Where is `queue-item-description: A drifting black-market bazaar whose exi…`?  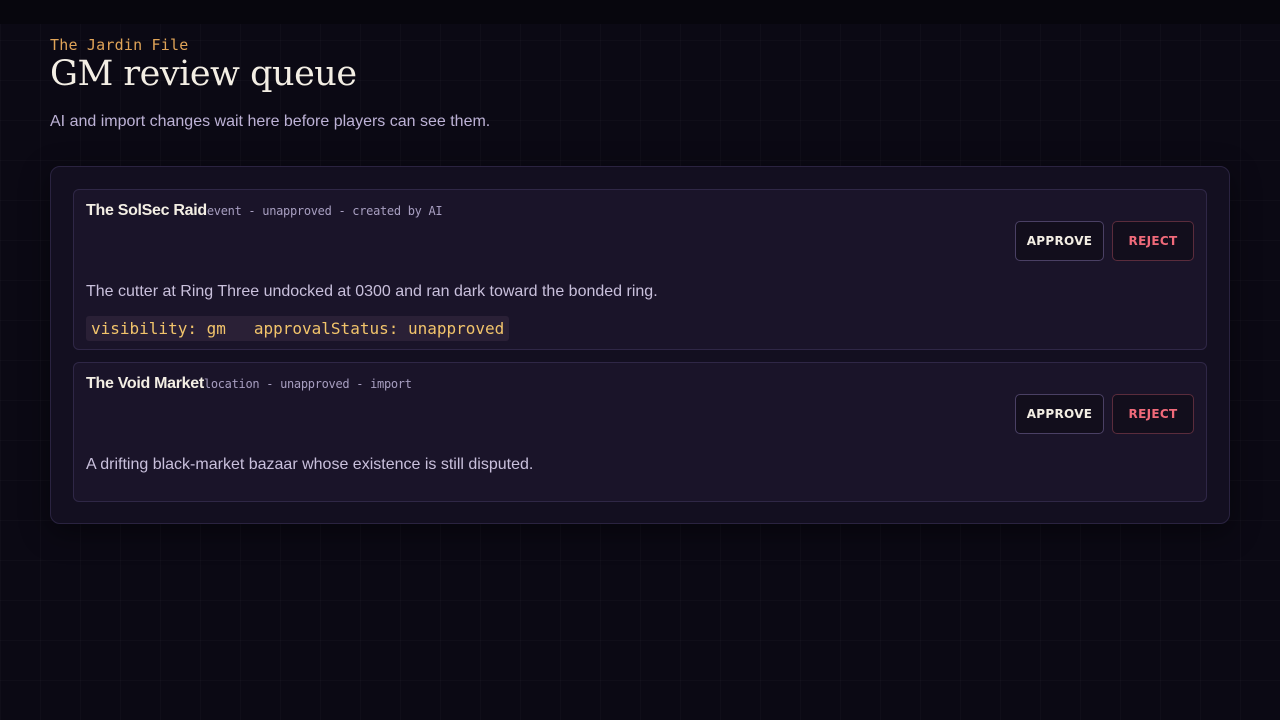 queue-item-description: A drifting black-market bazaar whose exi… is located at coordinates (310, 464).